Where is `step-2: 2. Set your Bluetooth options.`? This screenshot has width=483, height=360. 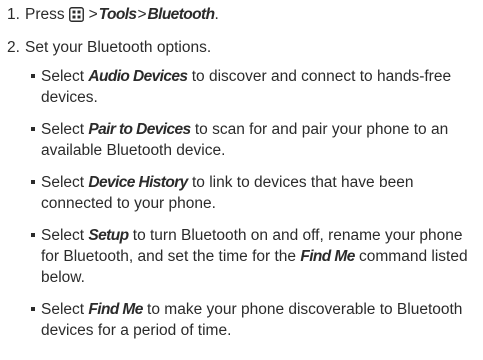
step-2: 2. Set your Bluetooth options. is located at coordinates (109, 47).